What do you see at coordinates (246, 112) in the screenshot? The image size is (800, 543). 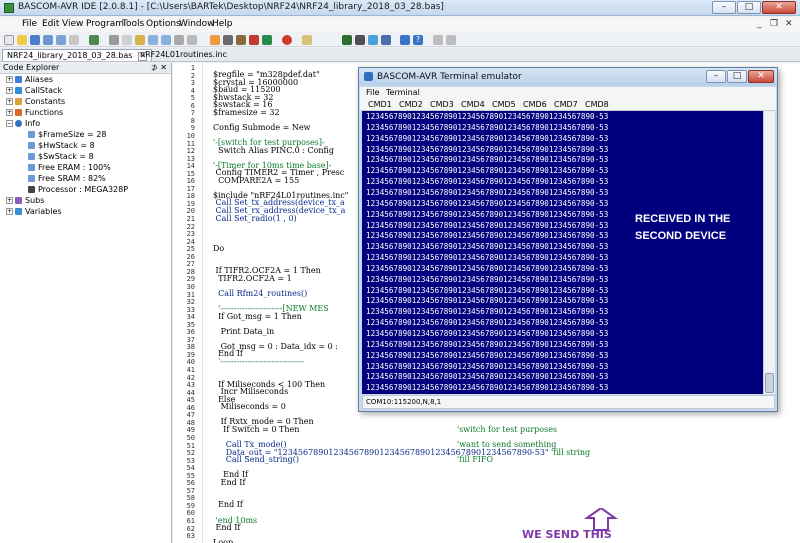 I see `code-line: $framesize = 32` at bounding box center [246, 112].